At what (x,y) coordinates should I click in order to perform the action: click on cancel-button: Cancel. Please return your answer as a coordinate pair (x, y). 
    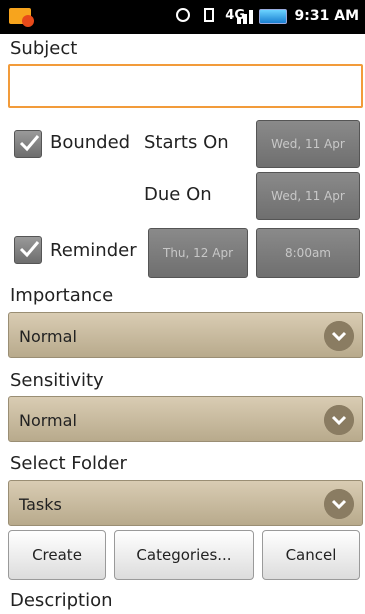
    Looking at the image, I should click on (311, 555).